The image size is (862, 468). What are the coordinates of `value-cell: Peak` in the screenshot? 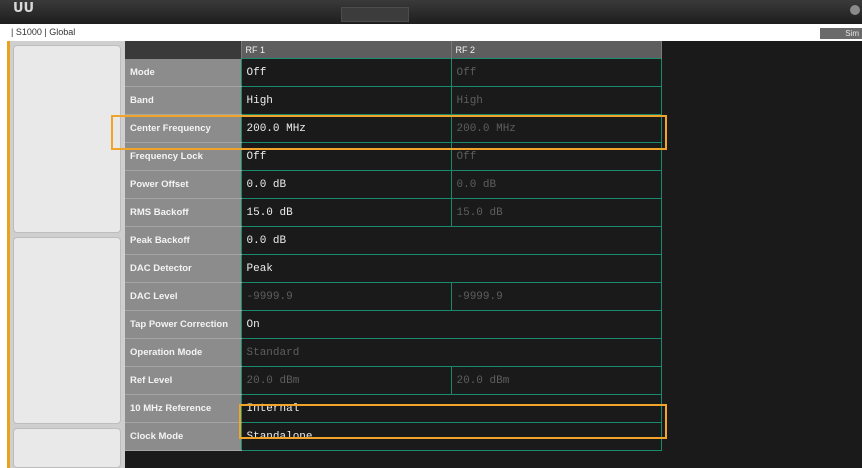 It's located at (451, 268).